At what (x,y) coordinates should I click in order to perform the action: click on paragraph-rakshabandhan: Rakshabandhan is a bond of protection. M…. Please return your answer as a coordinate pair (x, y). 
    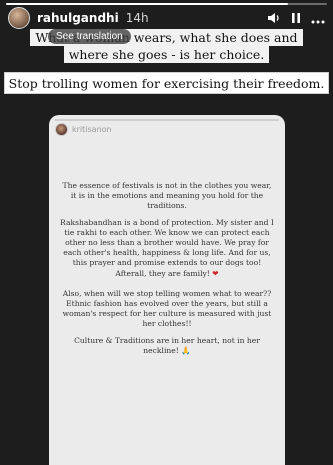
    Looking at the image, I should click on (167, 248).